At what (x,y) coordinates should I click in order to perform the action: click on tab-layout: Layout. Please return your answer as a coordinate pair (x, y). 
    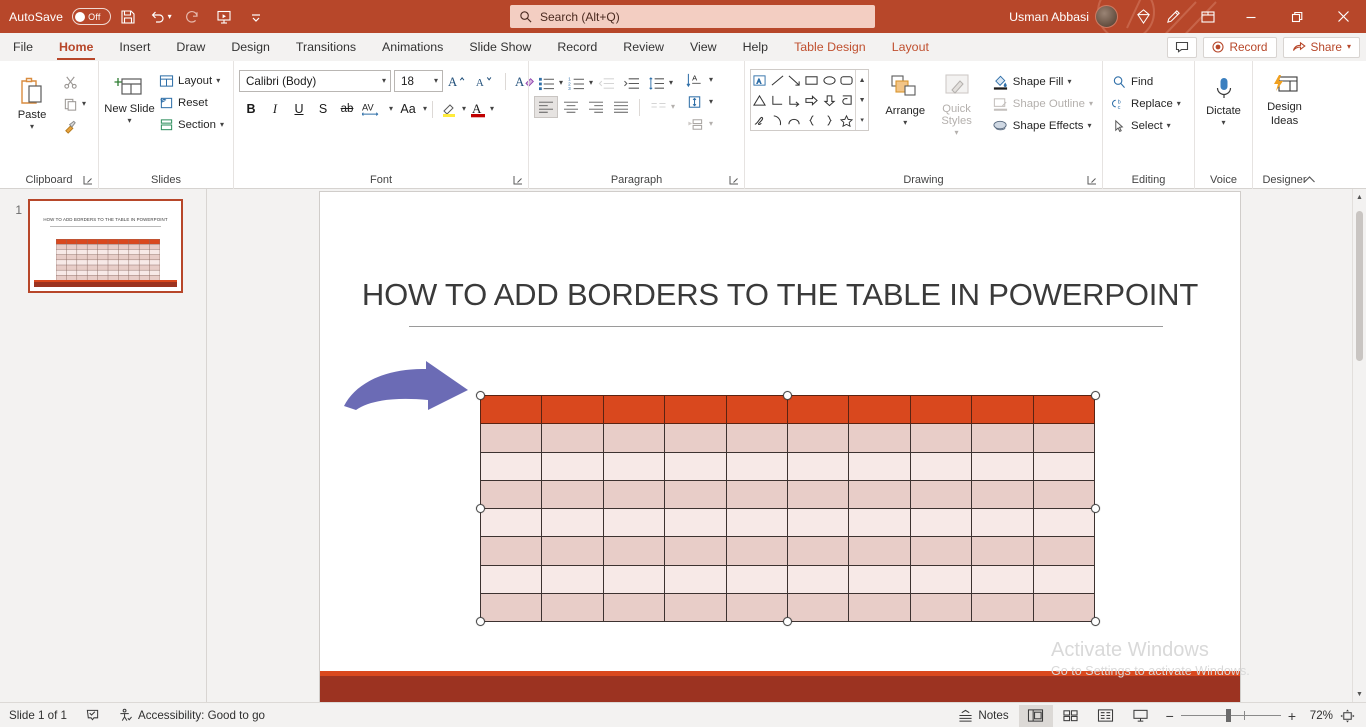
    Looking at the image, I should click on (910, 47).